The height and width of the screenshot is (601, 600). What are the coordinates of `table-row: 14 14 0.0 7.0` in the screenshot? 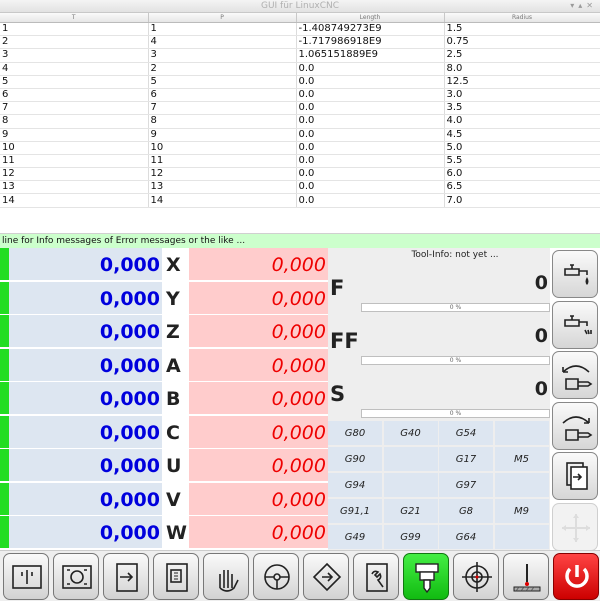 It's located at (300, 200).